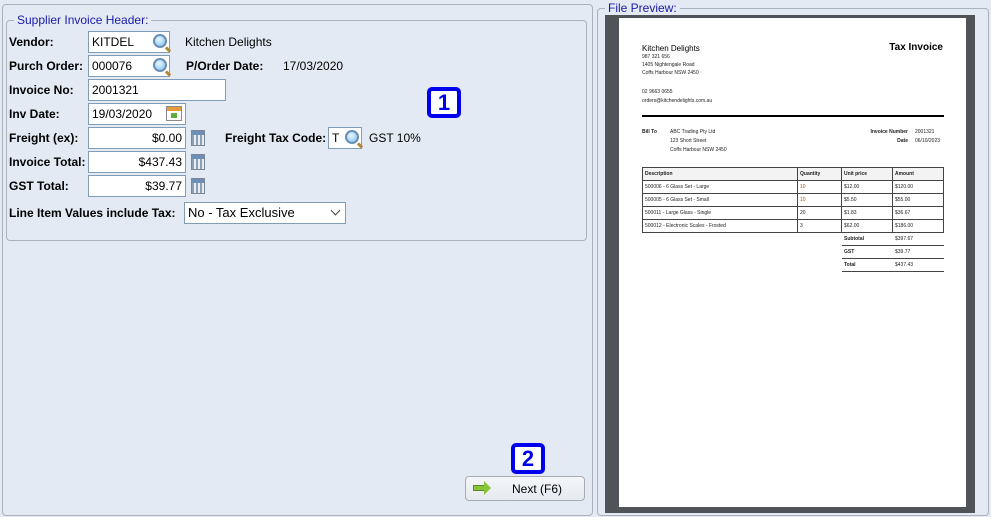 This screenshot has height=517, width=991. Describe the element at coordinates (668, 65) in the screenshot. I see `doc-addr1: 1405 Nightengale Road` at that location.